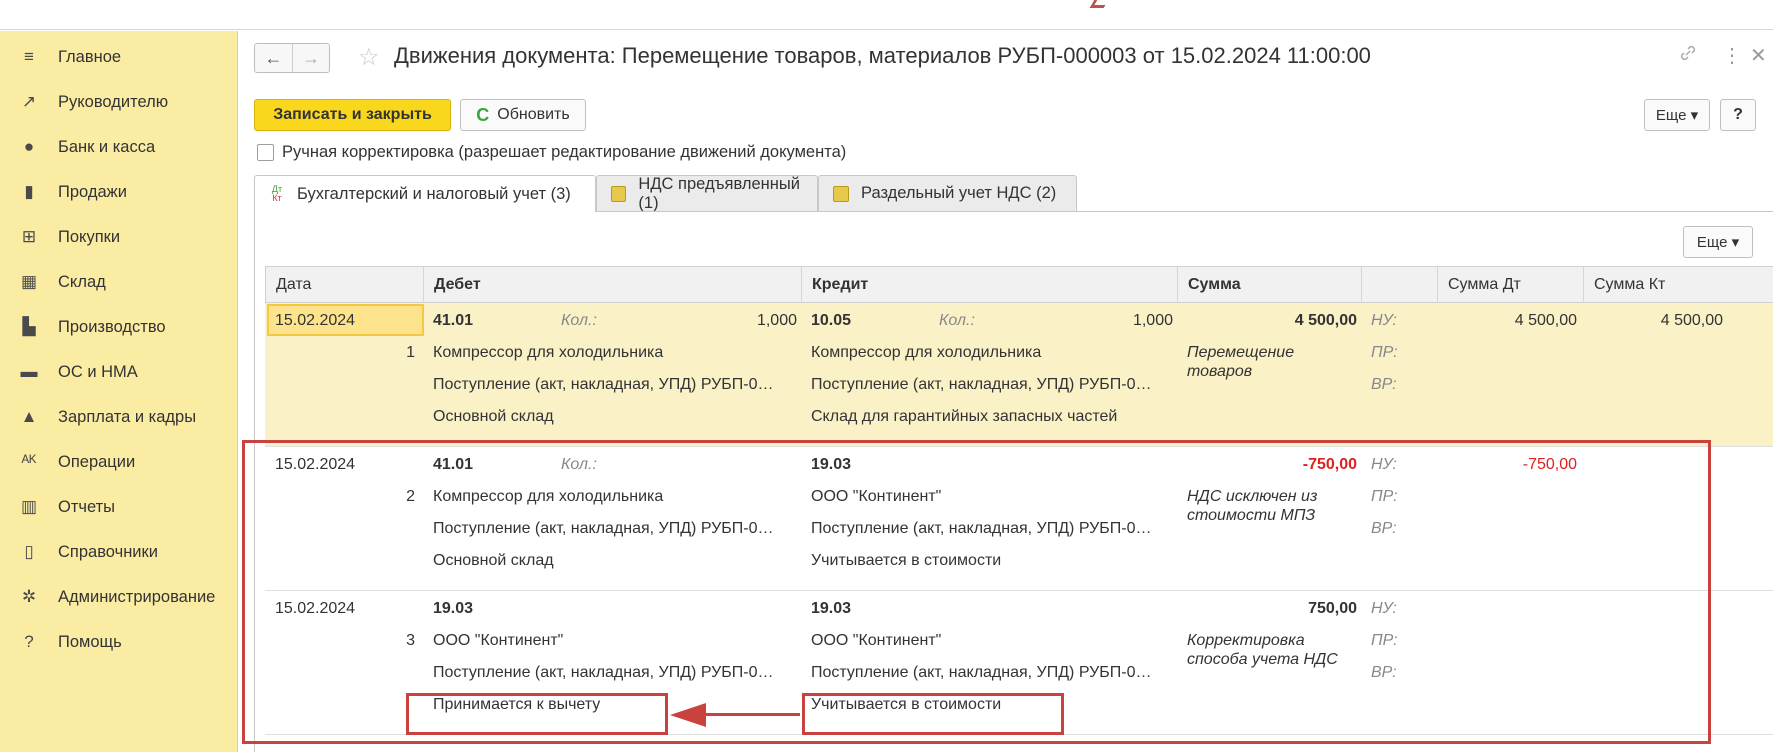  I want to click on sidebar-item: ? Помощь, so click(119, 642).